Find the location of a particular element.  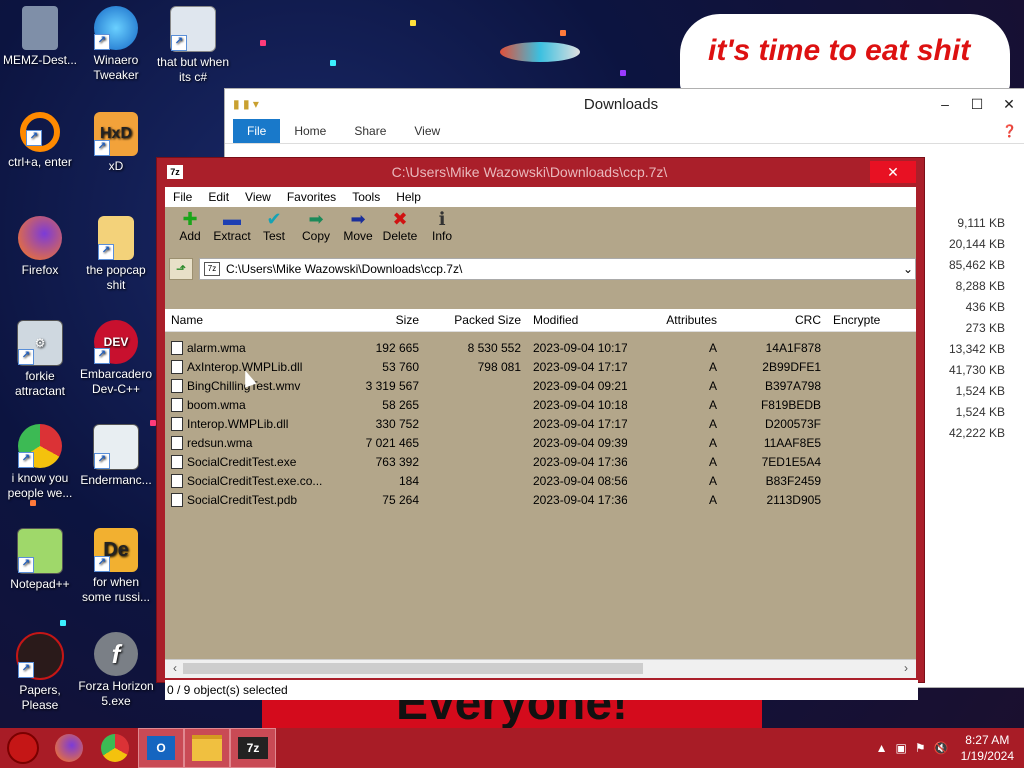

desktop-icon-forza: f Forza Horizon 5.exe is located at coordinates (116, 670).